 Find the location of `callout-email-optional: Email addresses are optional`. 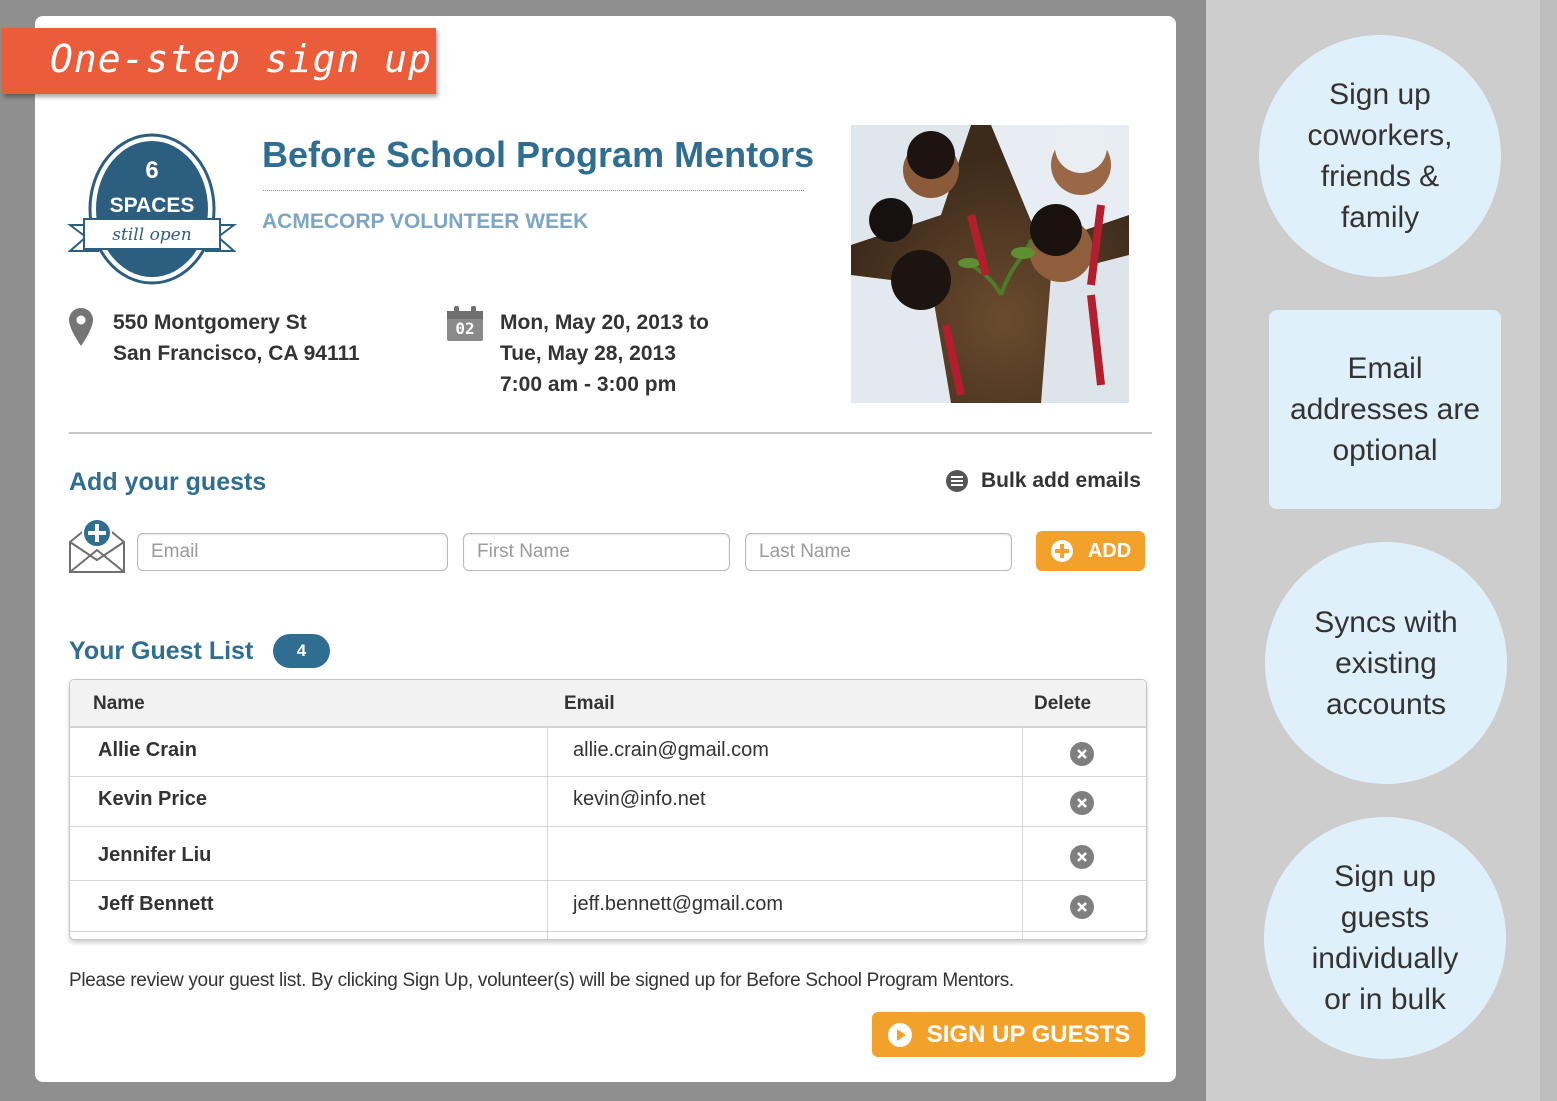

callout-email-optional: Email addresses are optional is located at coordinates (1385, 409).